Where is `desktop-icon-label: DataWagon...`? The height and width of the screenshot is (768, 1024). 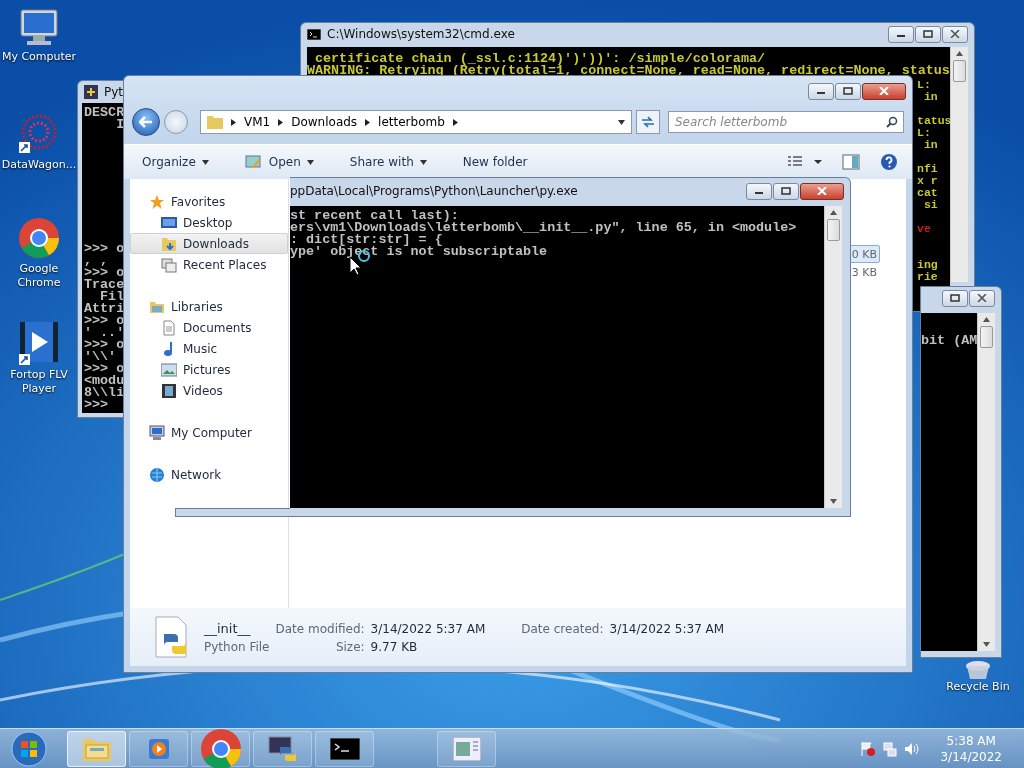 desktop-icon-label: DataWagon... is located at coordinates (39, 165).